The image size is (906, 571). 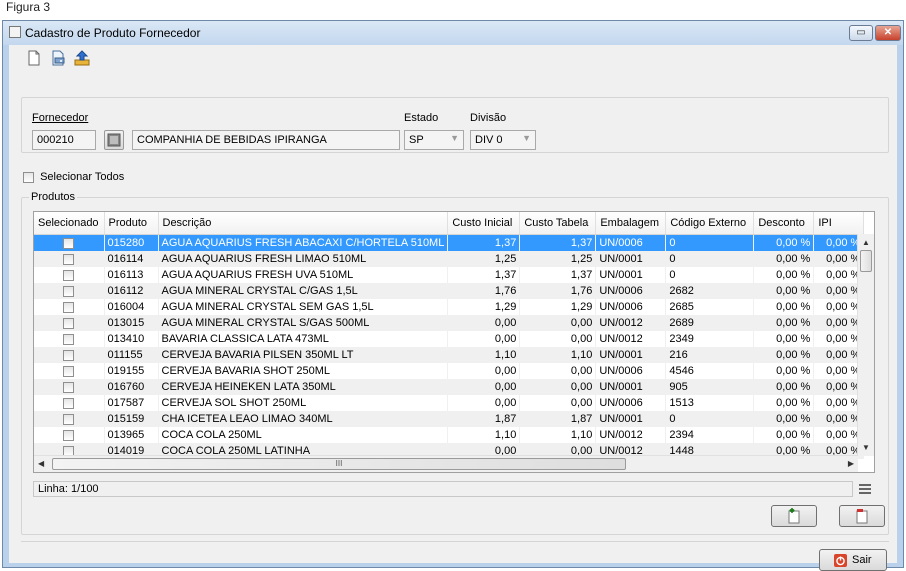 I want to click on column-header: Embalagem, so click(x=631, y=223).